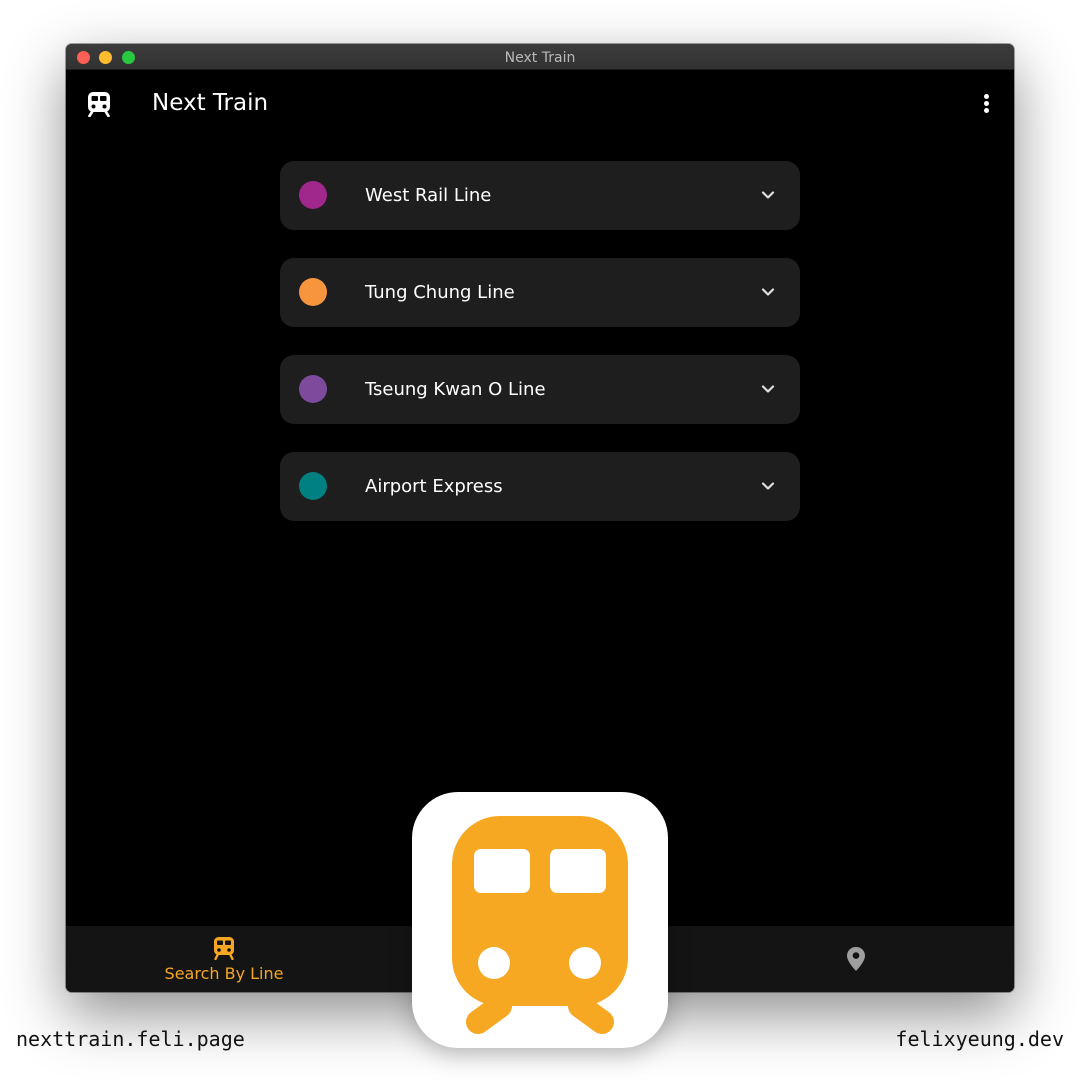 This screenshot has height=1080, width=1080. What do you see at coordinates (540, 195) in the screenshot?
I see `line-card-west-rail: West Rail Line` at bounding box center [540, 195].